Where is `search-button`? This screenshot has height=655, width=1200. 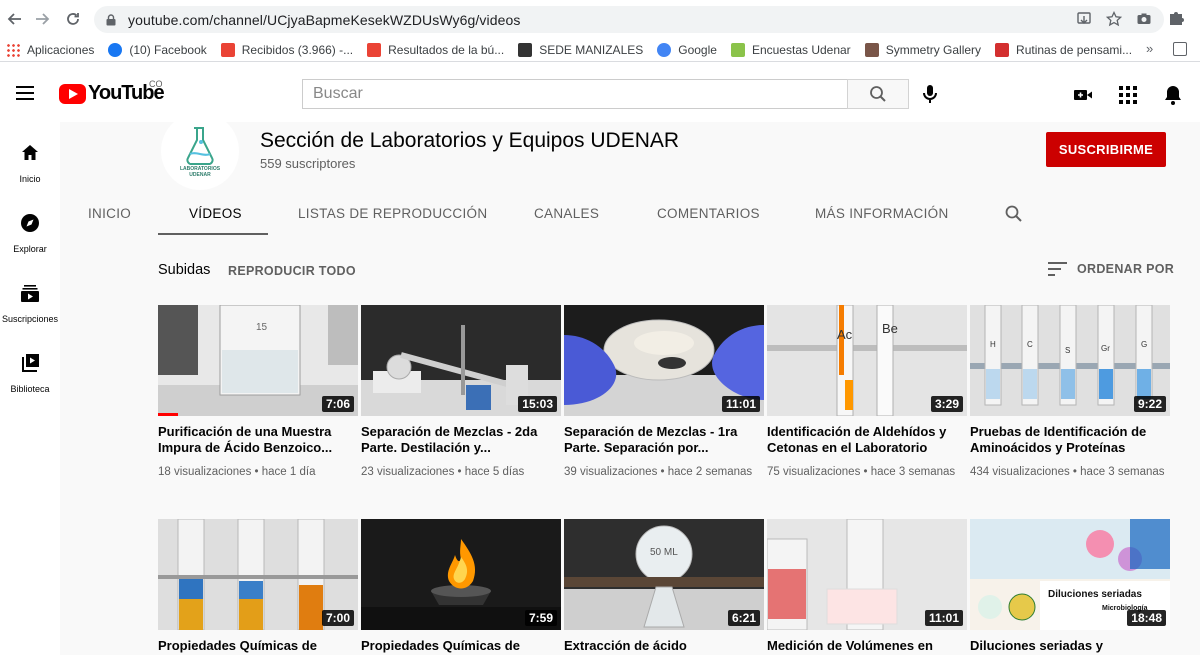 search-button is located at coordinates (878, 94).